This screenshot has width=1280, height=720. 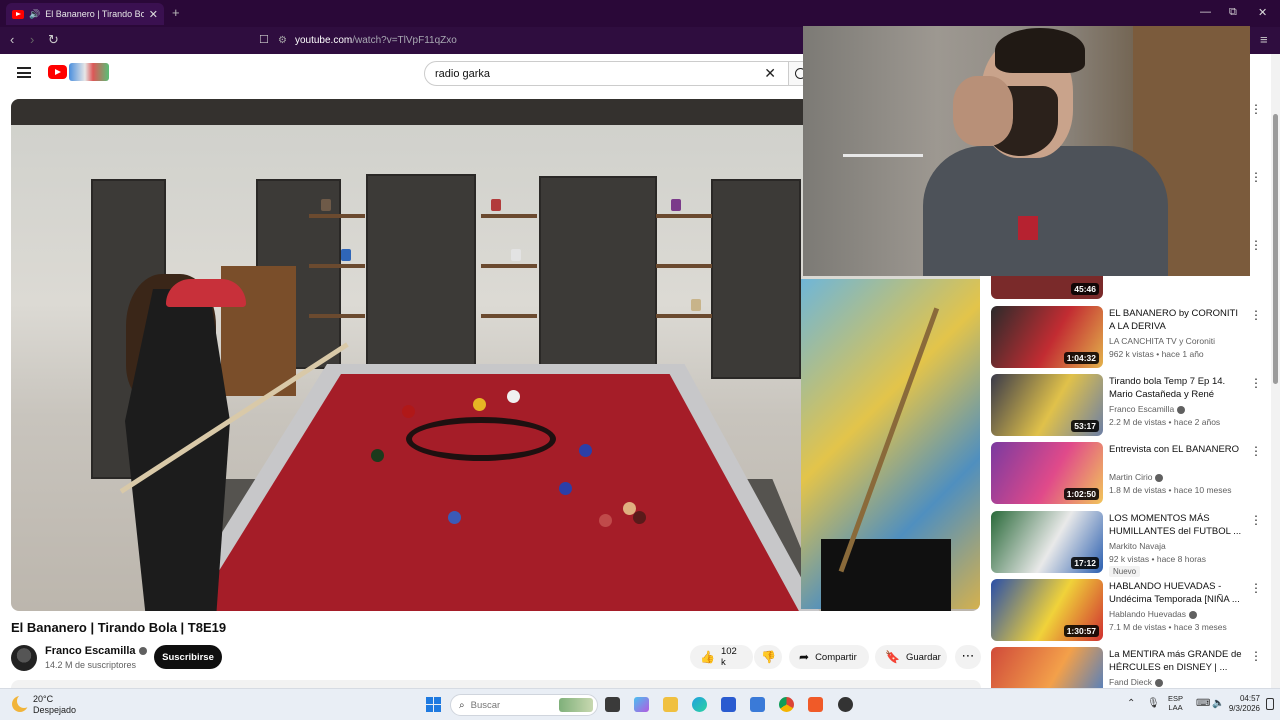 I want to click on copilot-icon, so click(x=641, y=704).